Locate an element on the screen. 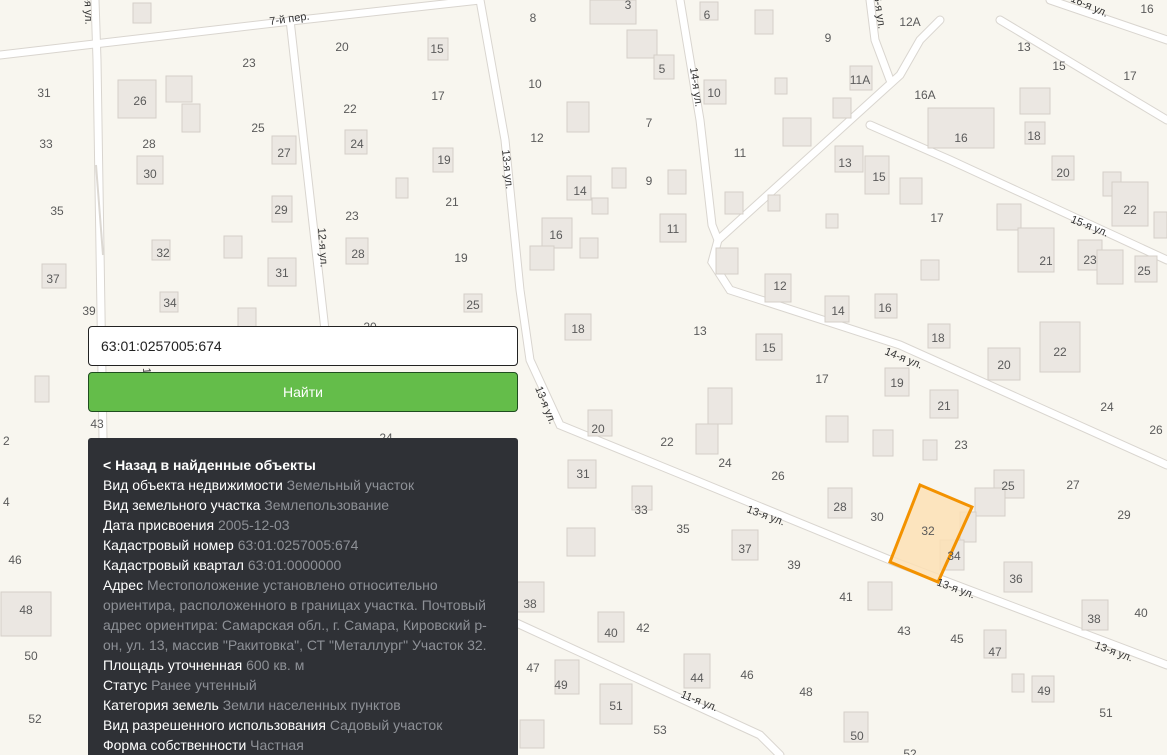  house-number: 16А is located at coordinates (924, 95).